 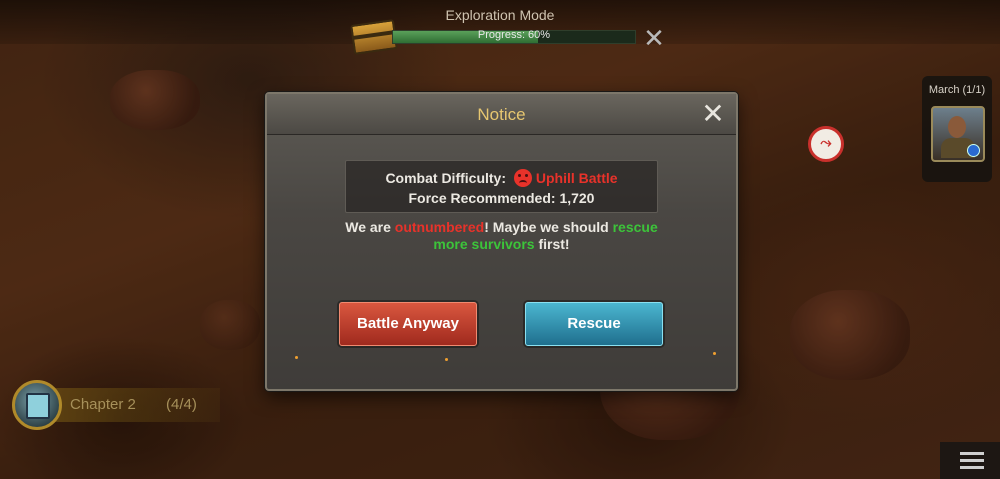 What do you see at coordinates (374, 37) in the screenshot?
I see `chest-icon` at bounding box center [374, 37].